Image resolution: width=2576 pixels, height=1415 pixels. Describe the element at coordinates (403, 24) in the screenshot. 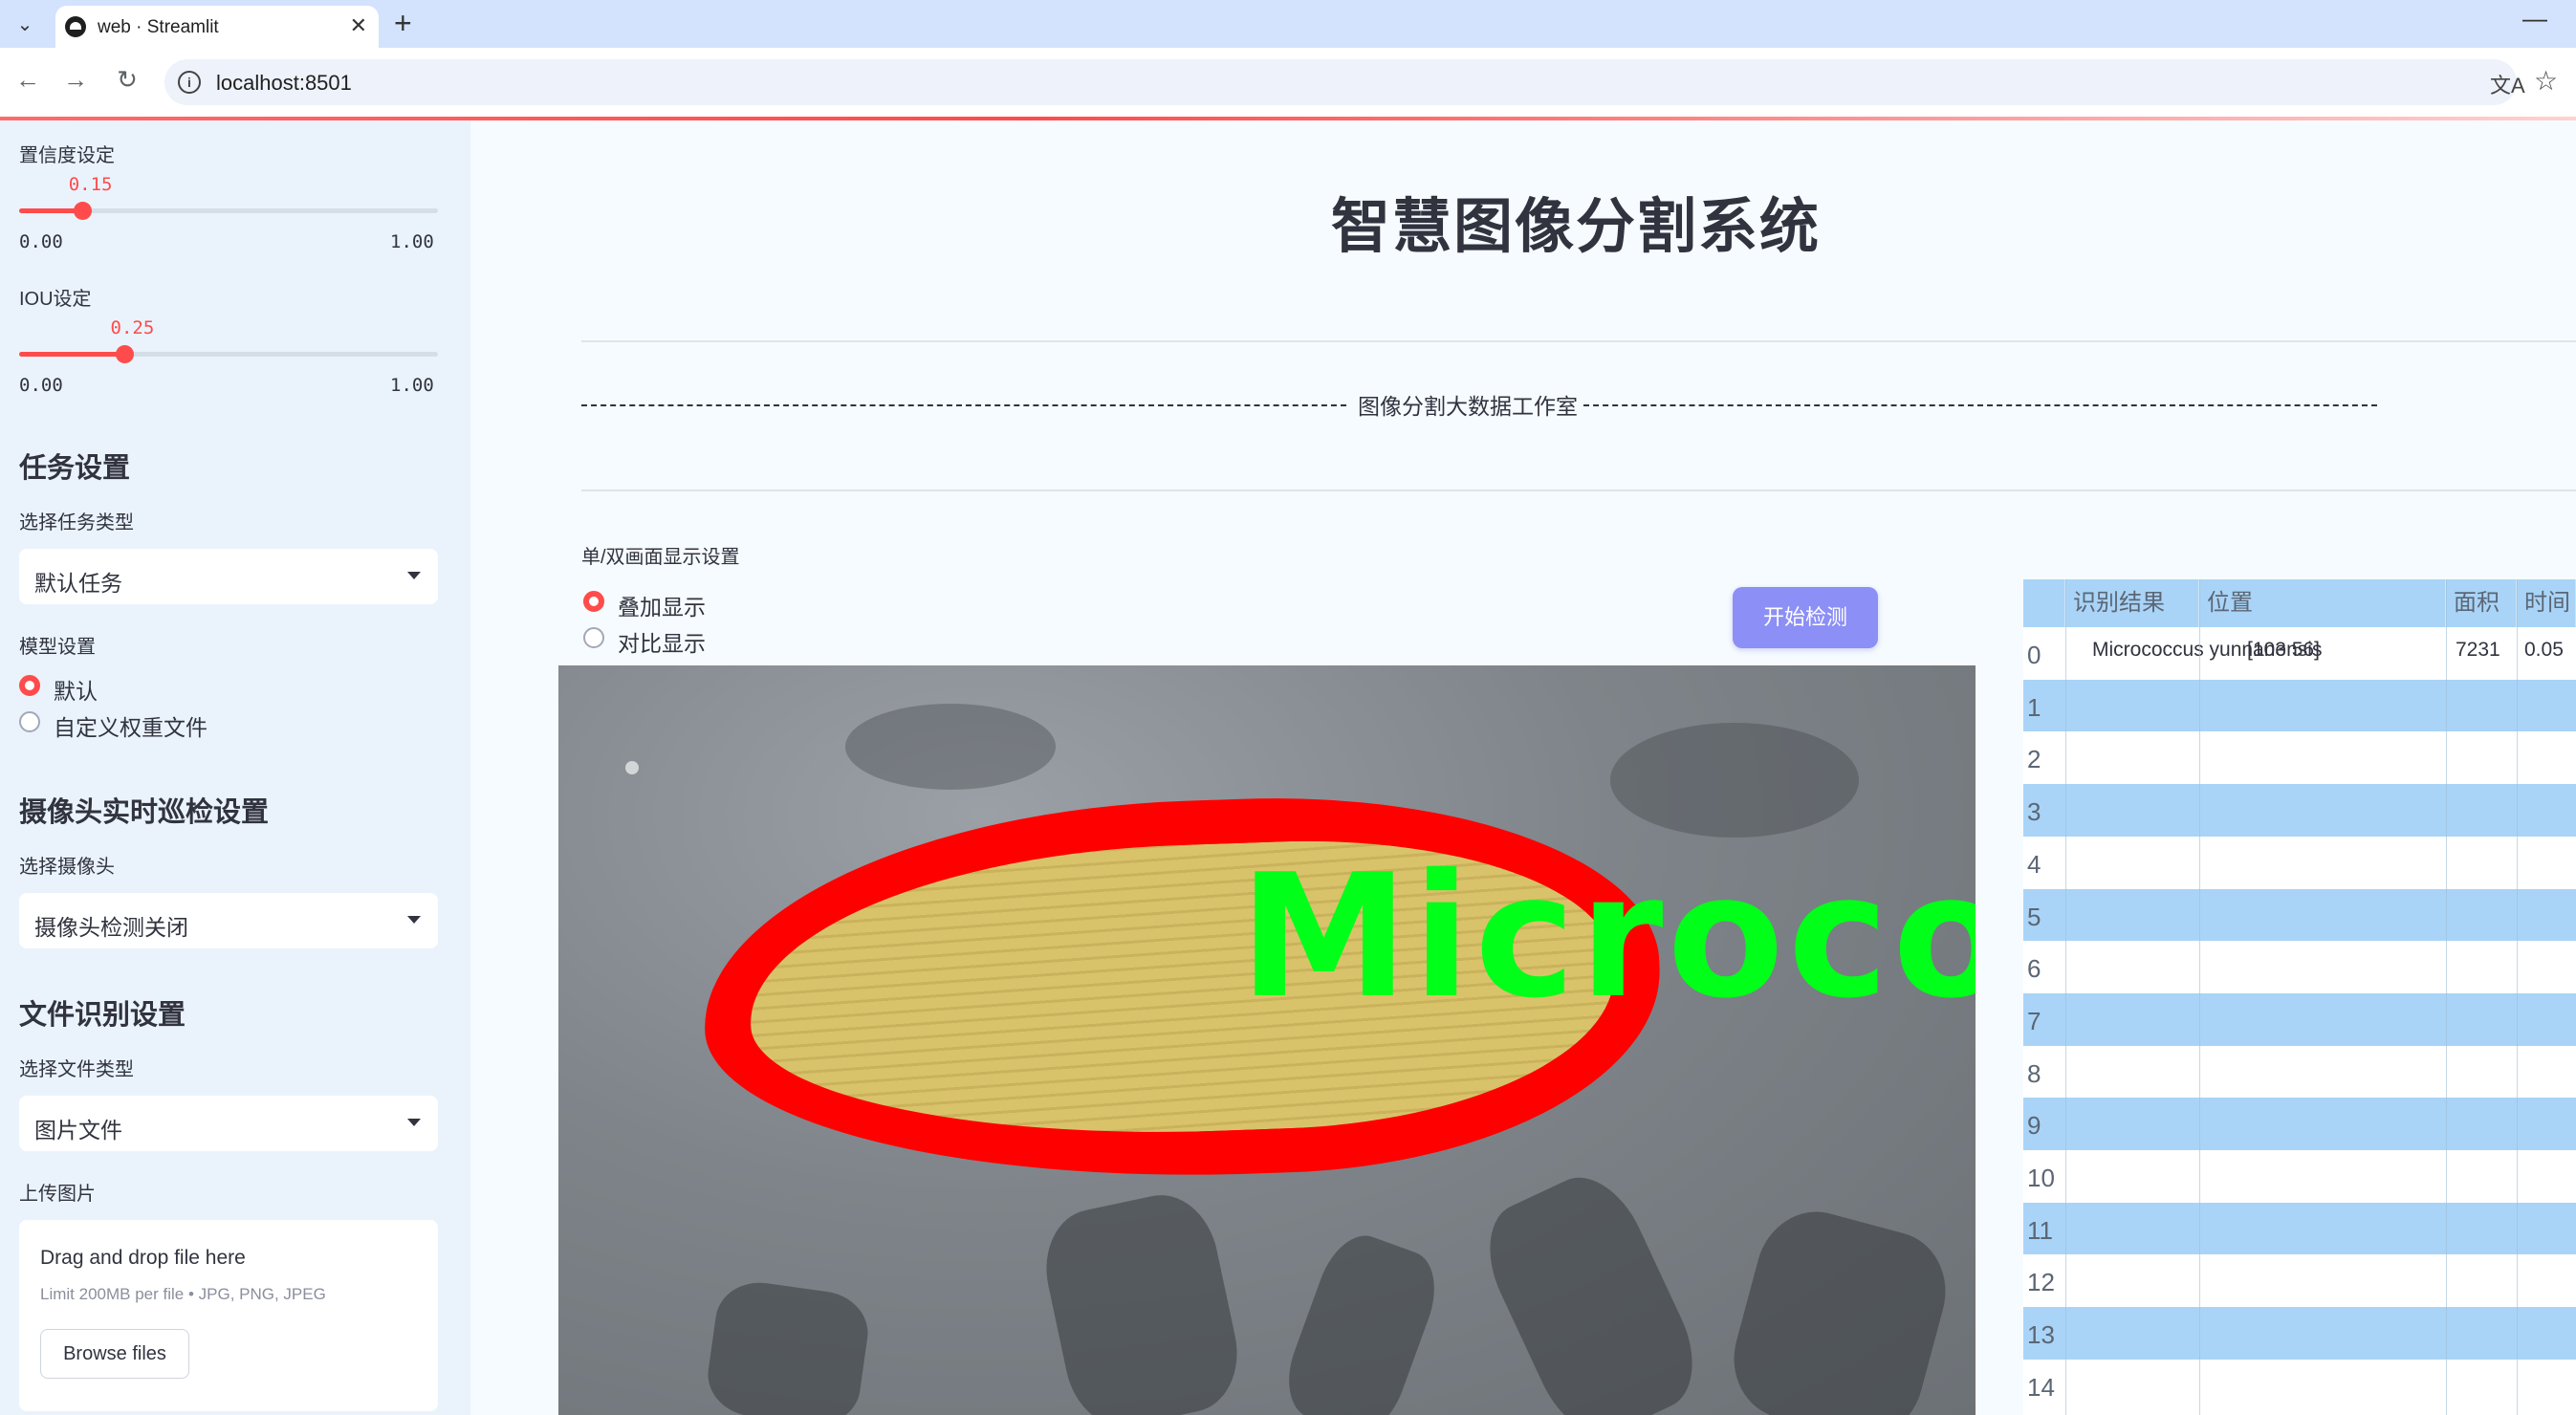

I see `new-tab-plus-icon: +` at that location.